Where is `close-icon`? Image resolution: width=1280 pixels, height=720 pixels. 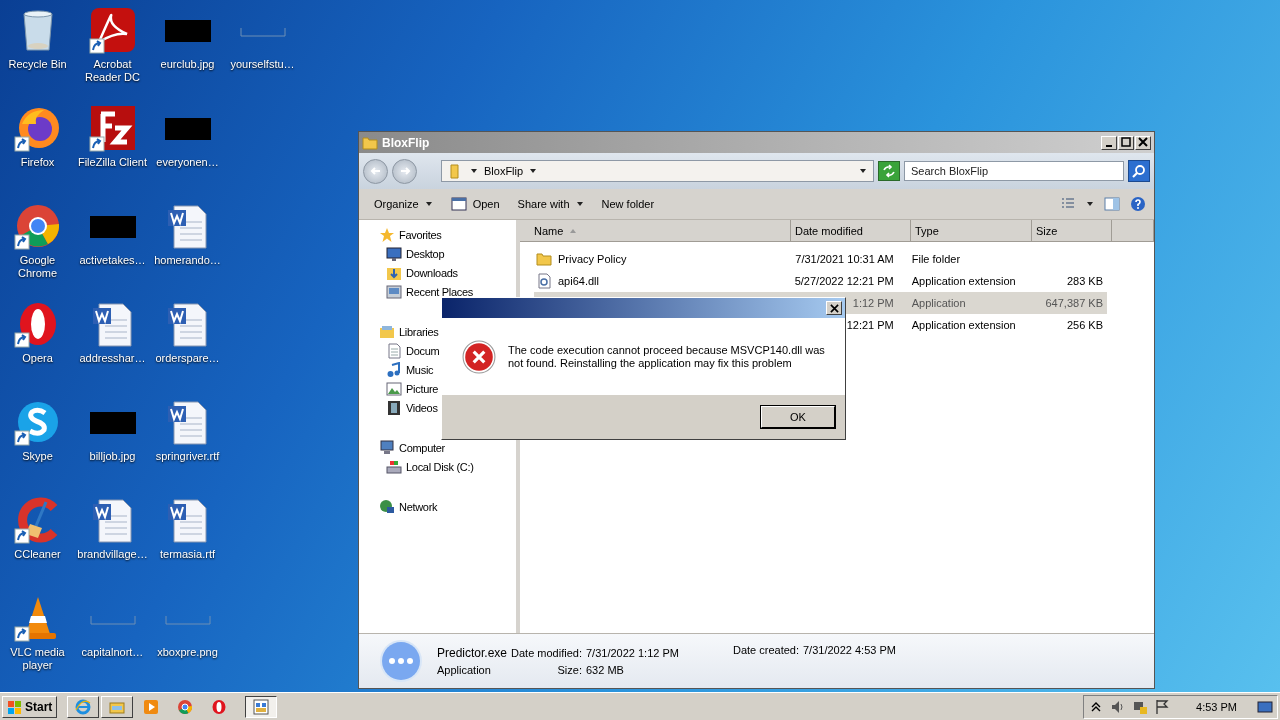 close-icon is located at coordinates (834, 308).